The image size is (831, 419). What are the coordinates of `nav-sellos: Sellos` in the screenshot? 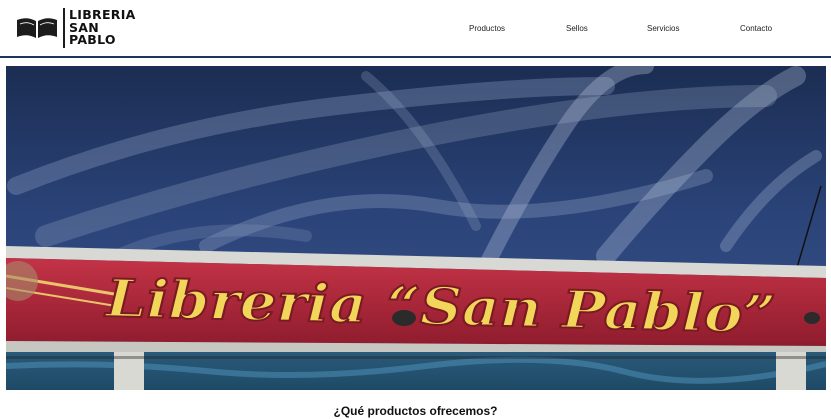 It's located at (577, 28).